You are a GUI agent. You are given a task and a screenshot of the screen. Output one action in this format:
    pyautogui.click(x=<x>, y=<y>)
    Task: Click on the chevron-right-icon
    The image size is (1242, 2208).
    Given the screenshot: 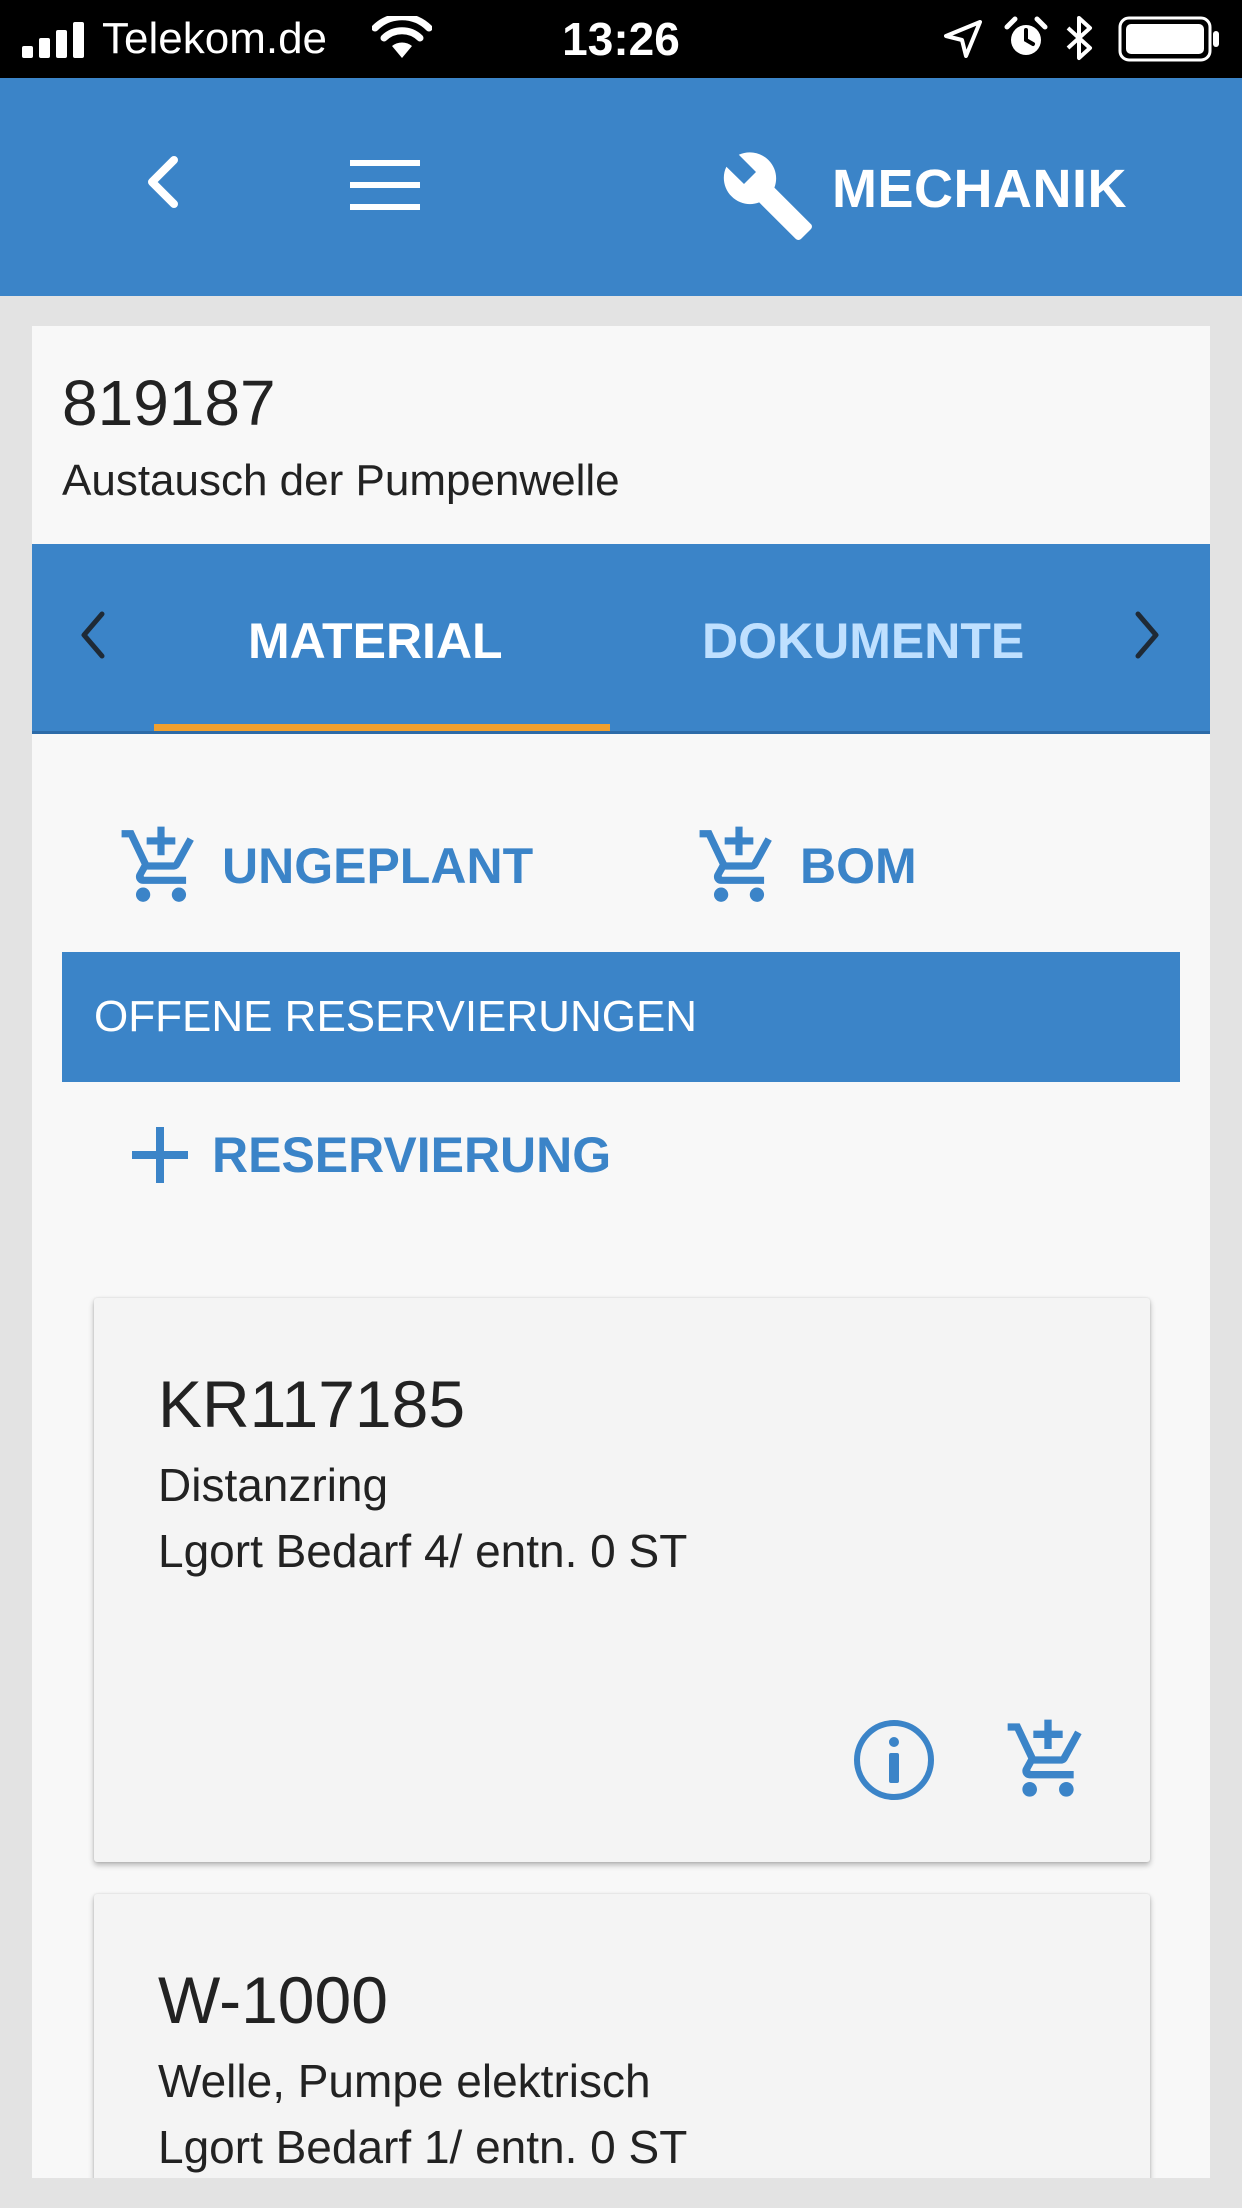 What is the action you would take?
    pyautogui.click(x=1147, y=635)
    